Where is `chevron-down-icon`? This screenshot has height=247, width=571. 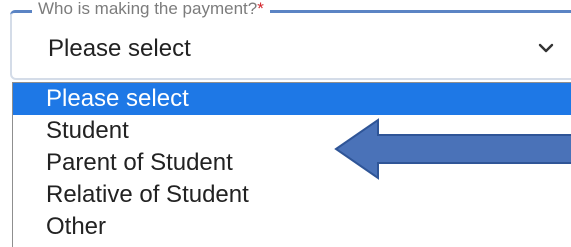
chevron-down-icon is located at coordinates (546, 48).